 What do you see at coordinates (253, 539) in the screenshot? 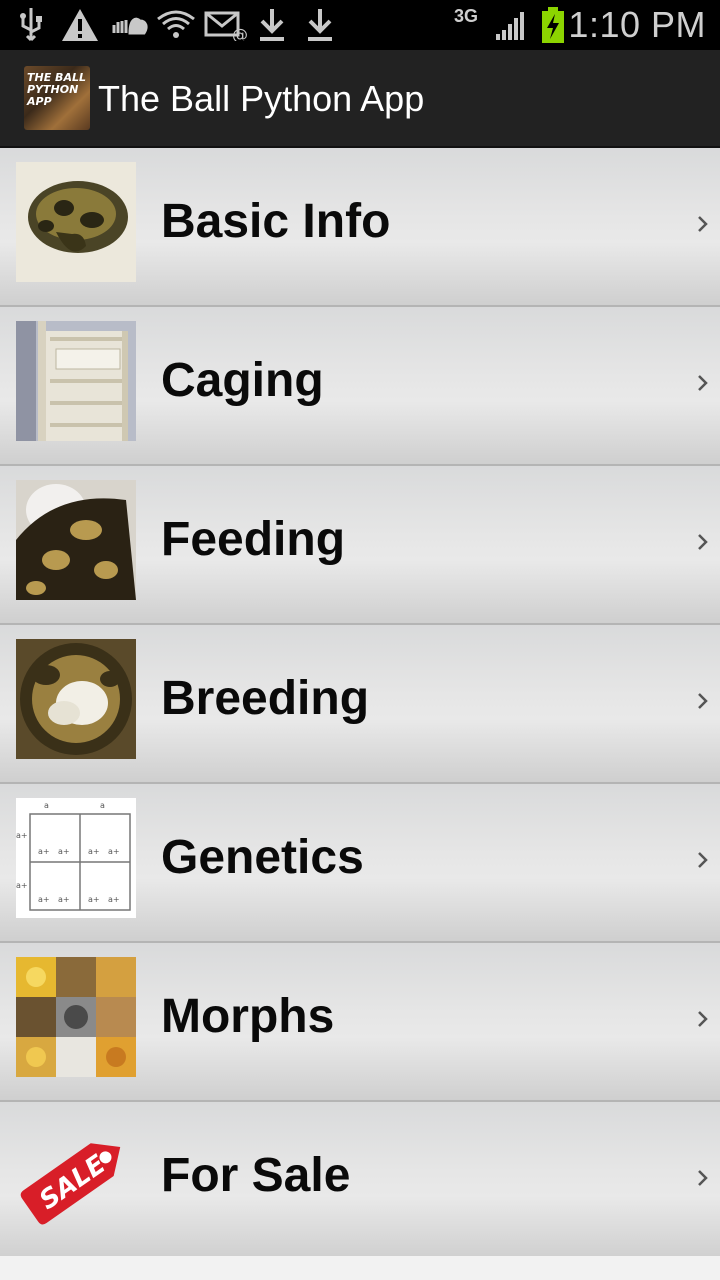
I see `menu-item-label: Feeding` at bounding box center [253, 539].